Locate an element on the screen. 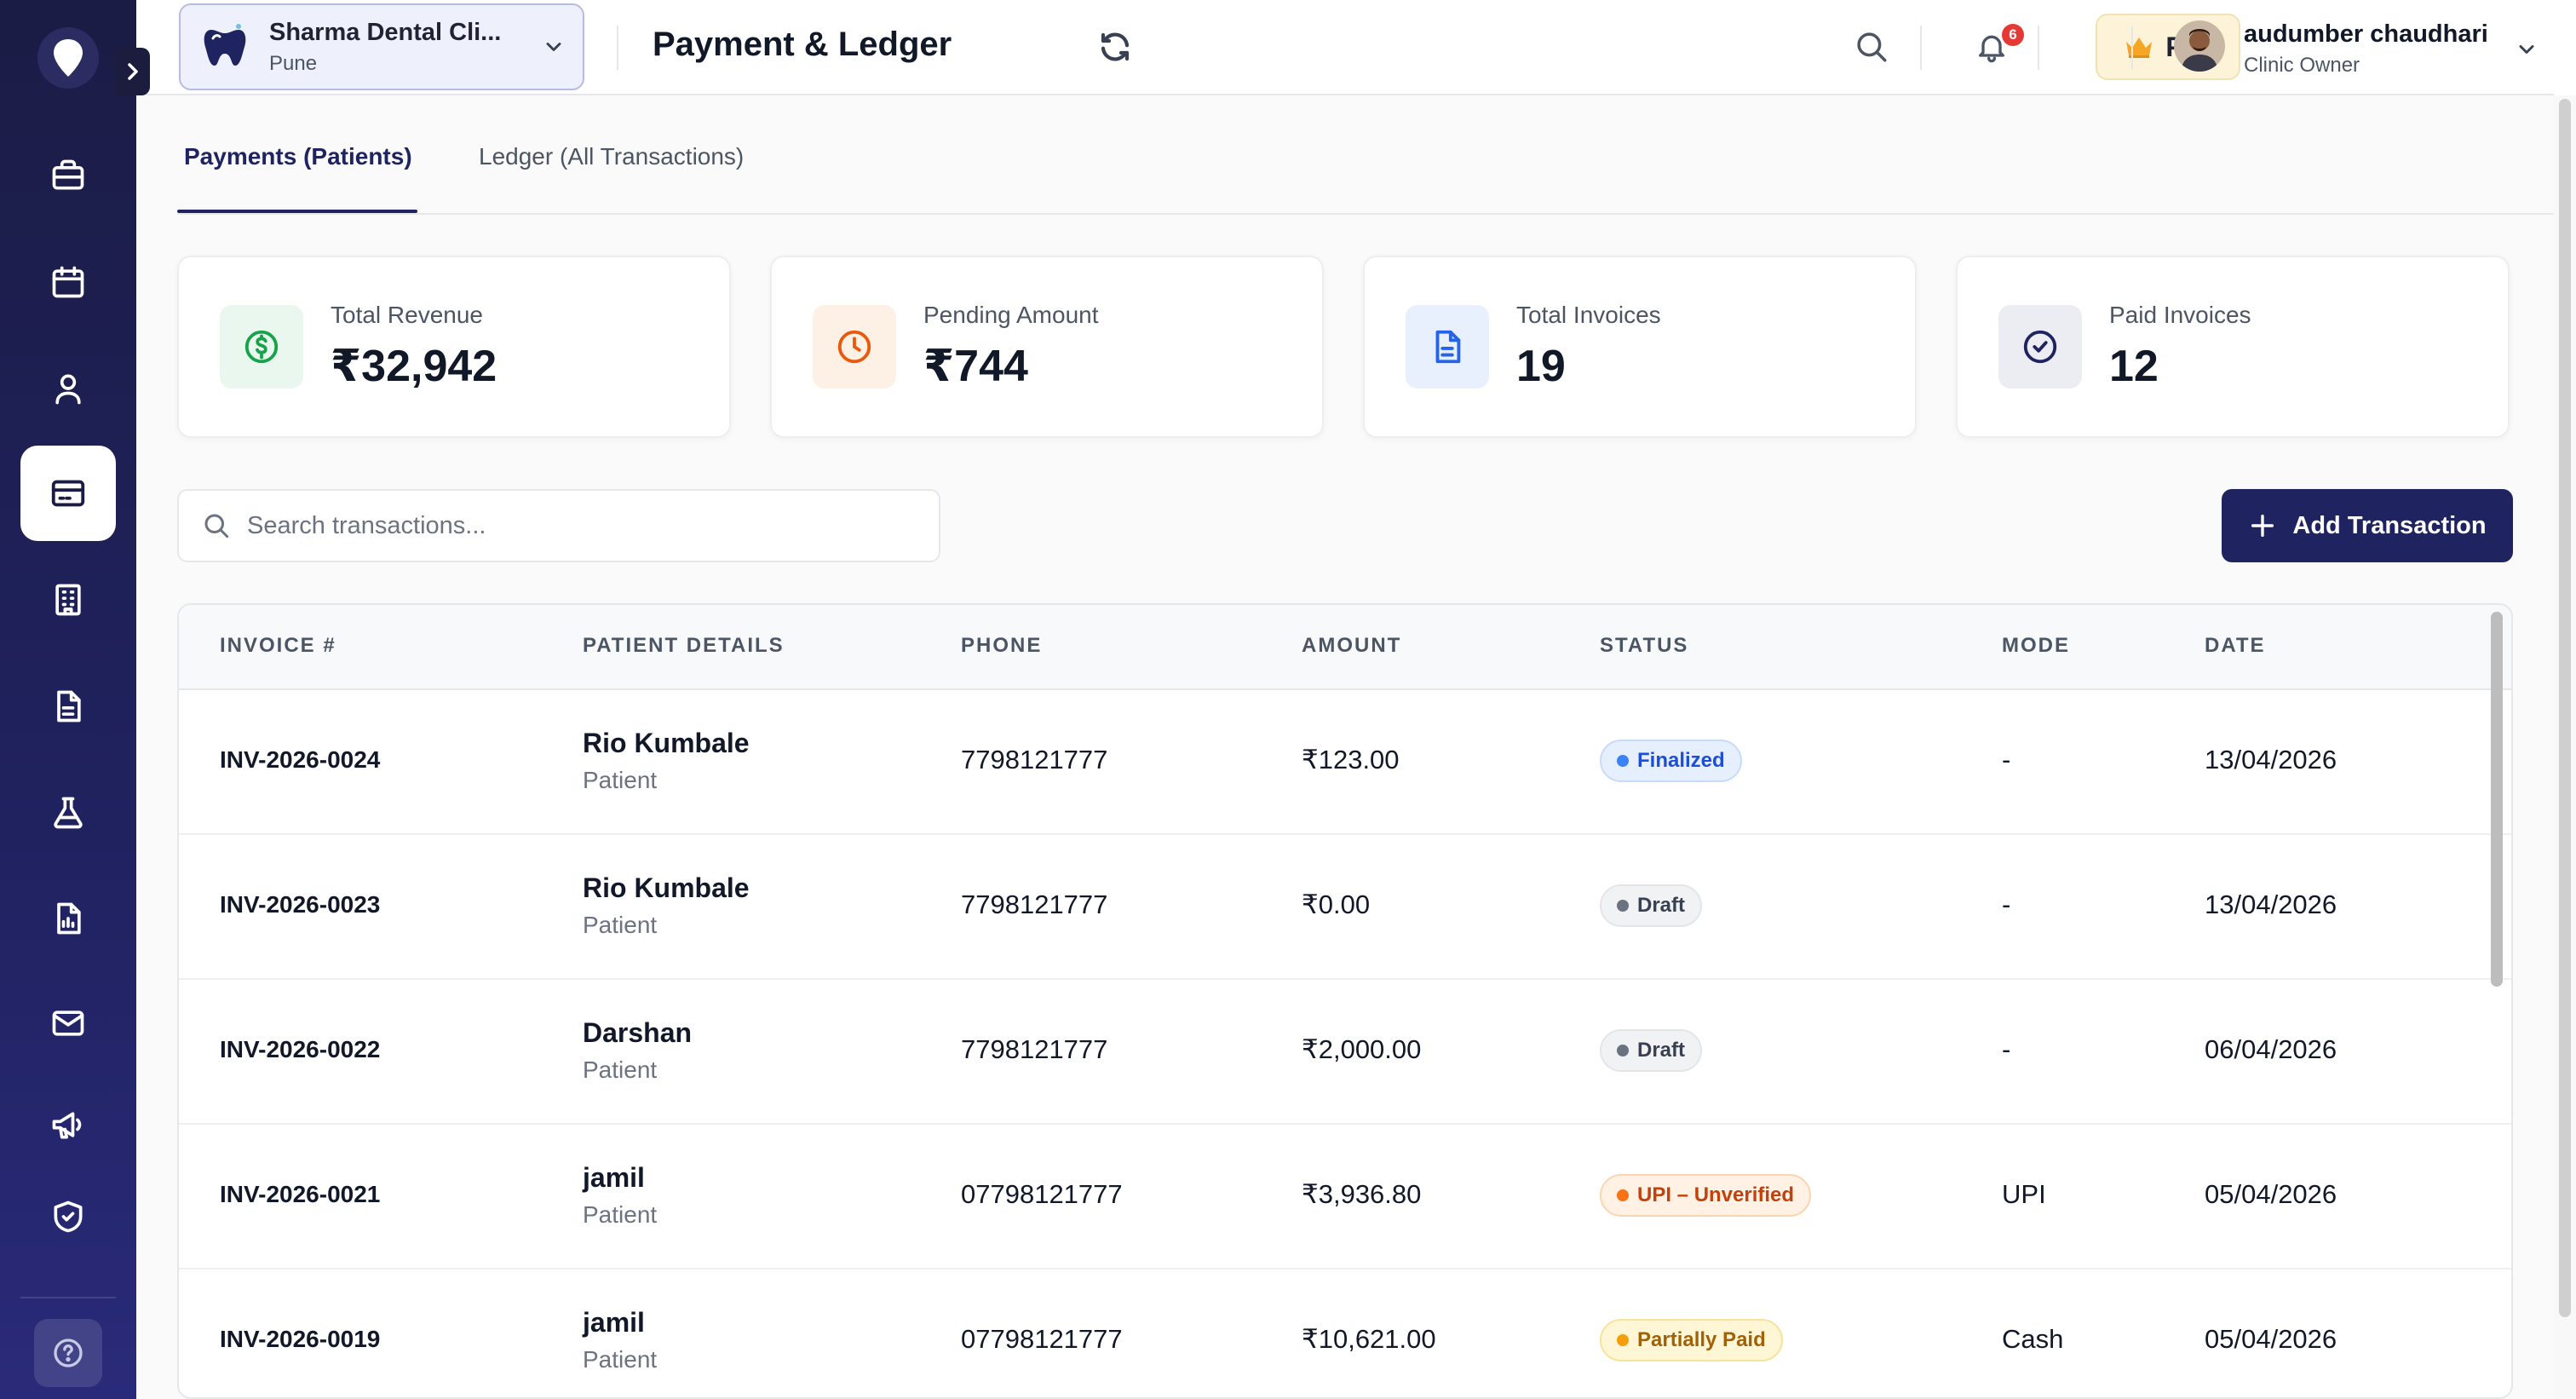 This screenshot has height=1399, width=2576. sidebar-item-lab is located at coordinates (68, 813).